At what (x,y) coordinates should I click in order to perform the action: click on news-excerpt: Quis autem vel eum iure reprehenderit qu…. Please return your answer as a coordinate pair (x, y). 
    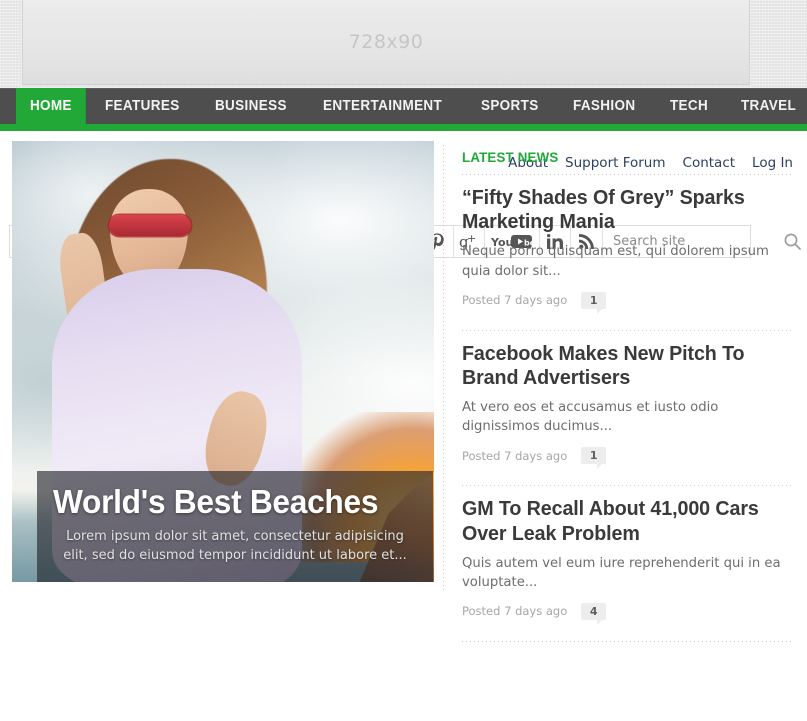
    Looking at the image, I should click on (621, 572).